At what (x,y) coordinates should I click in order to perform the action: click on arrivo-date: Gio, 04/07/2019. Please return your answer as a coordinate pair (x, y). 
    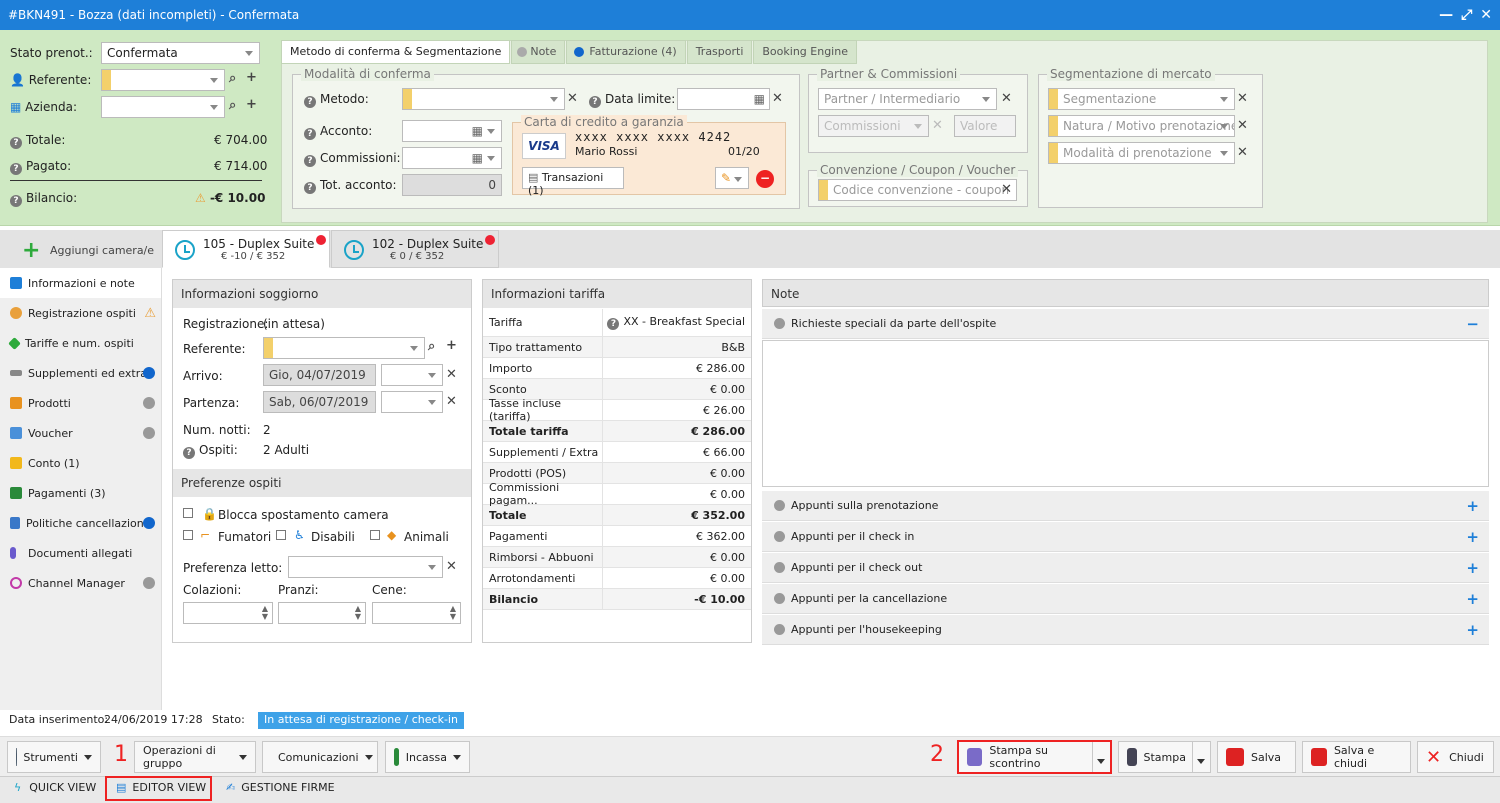
    Looking at the image, I should click on (319, 375).